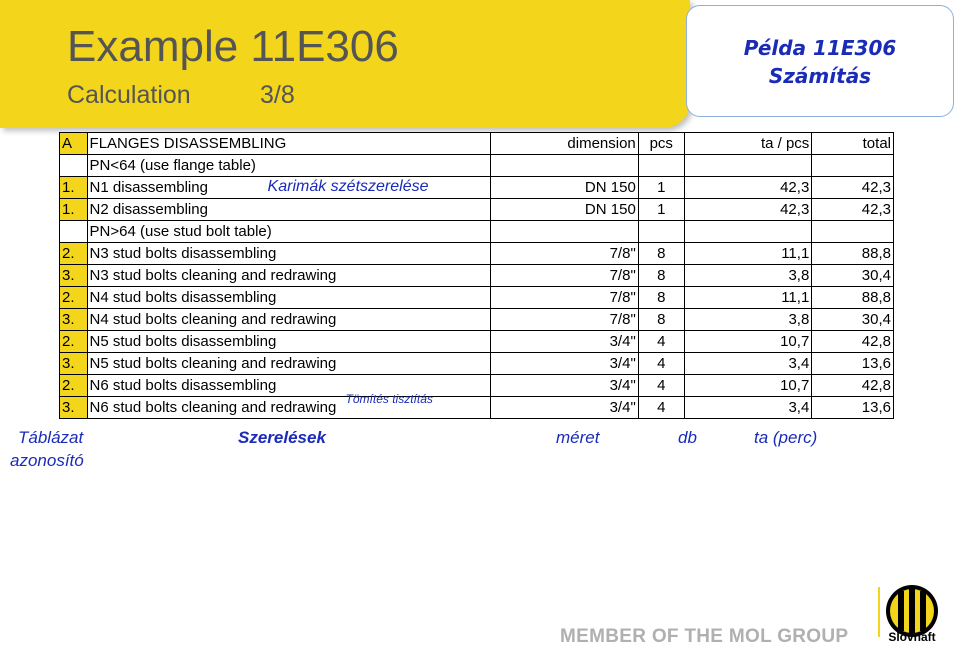 The height and width of the screenshot is (648, 959). I want to click on slovnaft-logo-text: Slovnaft, so click(912, 637).